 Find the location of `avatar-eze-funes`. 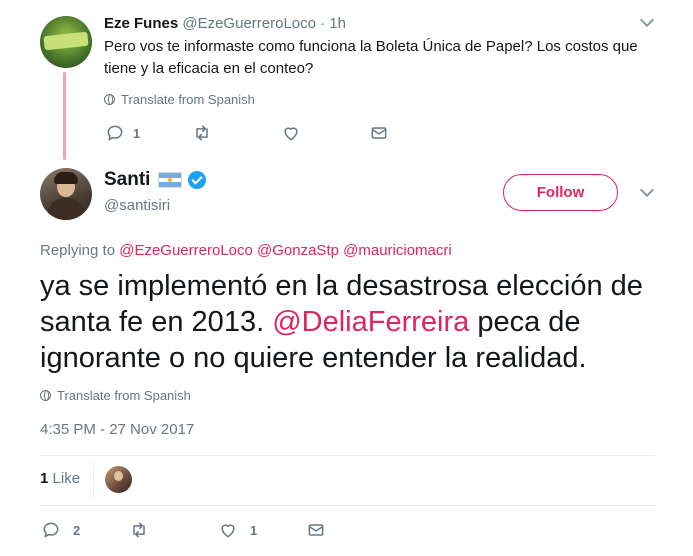

avatar-eze-funes is located at coordinates (66, 42).